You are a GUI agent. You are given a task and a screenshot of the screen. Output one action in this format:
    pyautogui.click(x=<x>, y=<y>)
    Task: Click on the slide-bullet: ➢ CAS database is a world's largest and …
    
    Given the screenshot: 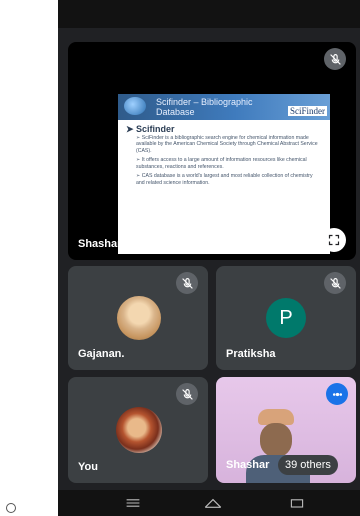 What is the action you would take?
    pyautogui.click(x=224, y=179)
    